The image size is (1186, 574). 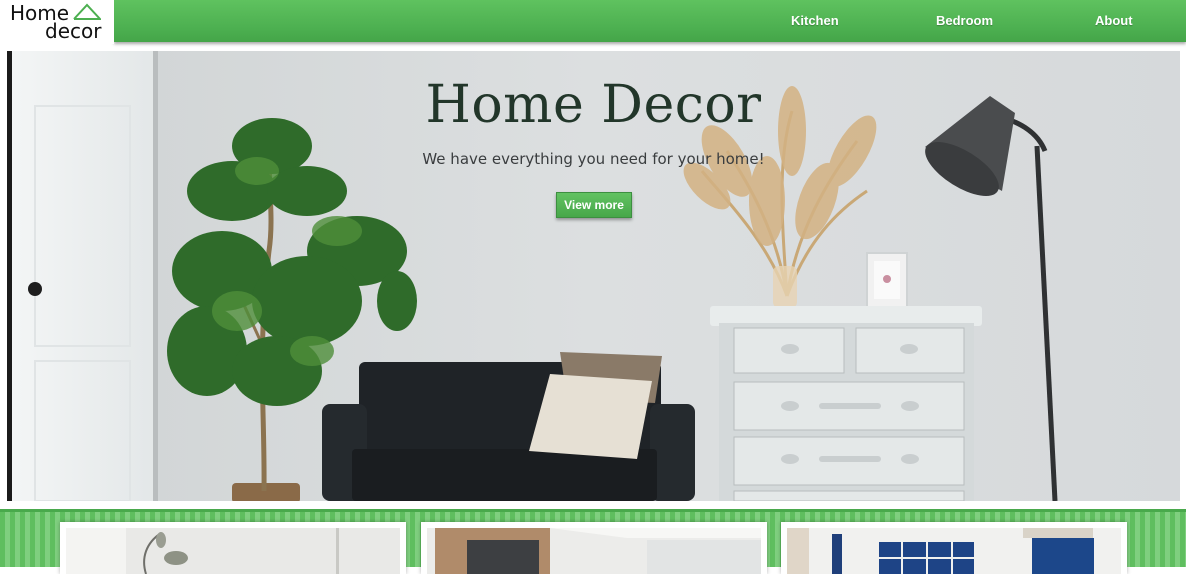 I want to click on view-more-button: View more, so click(x=594, y=205).